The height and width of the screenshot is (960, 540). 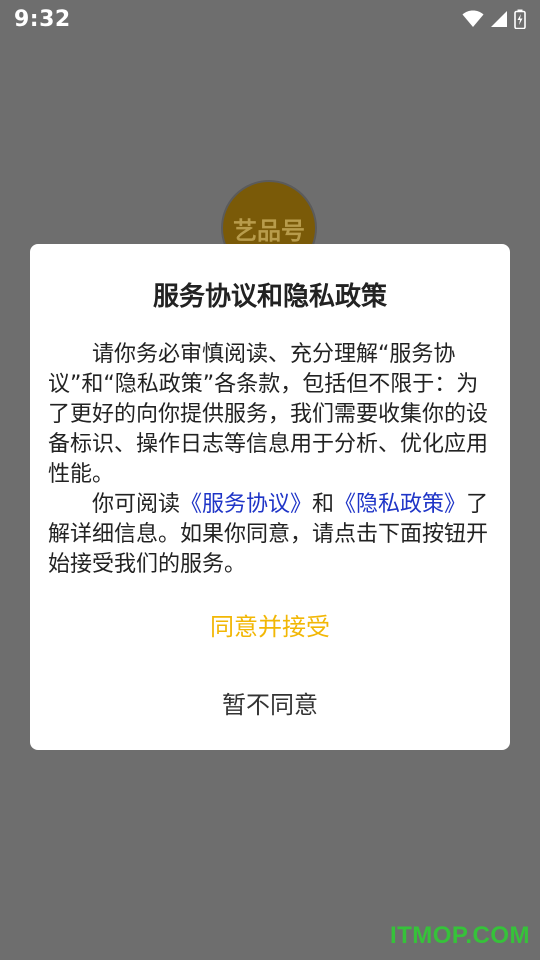 What do you see at coordinates (473, 19) in the screenshot?
I see `wifi-icon` at bounding box center [473, 19].